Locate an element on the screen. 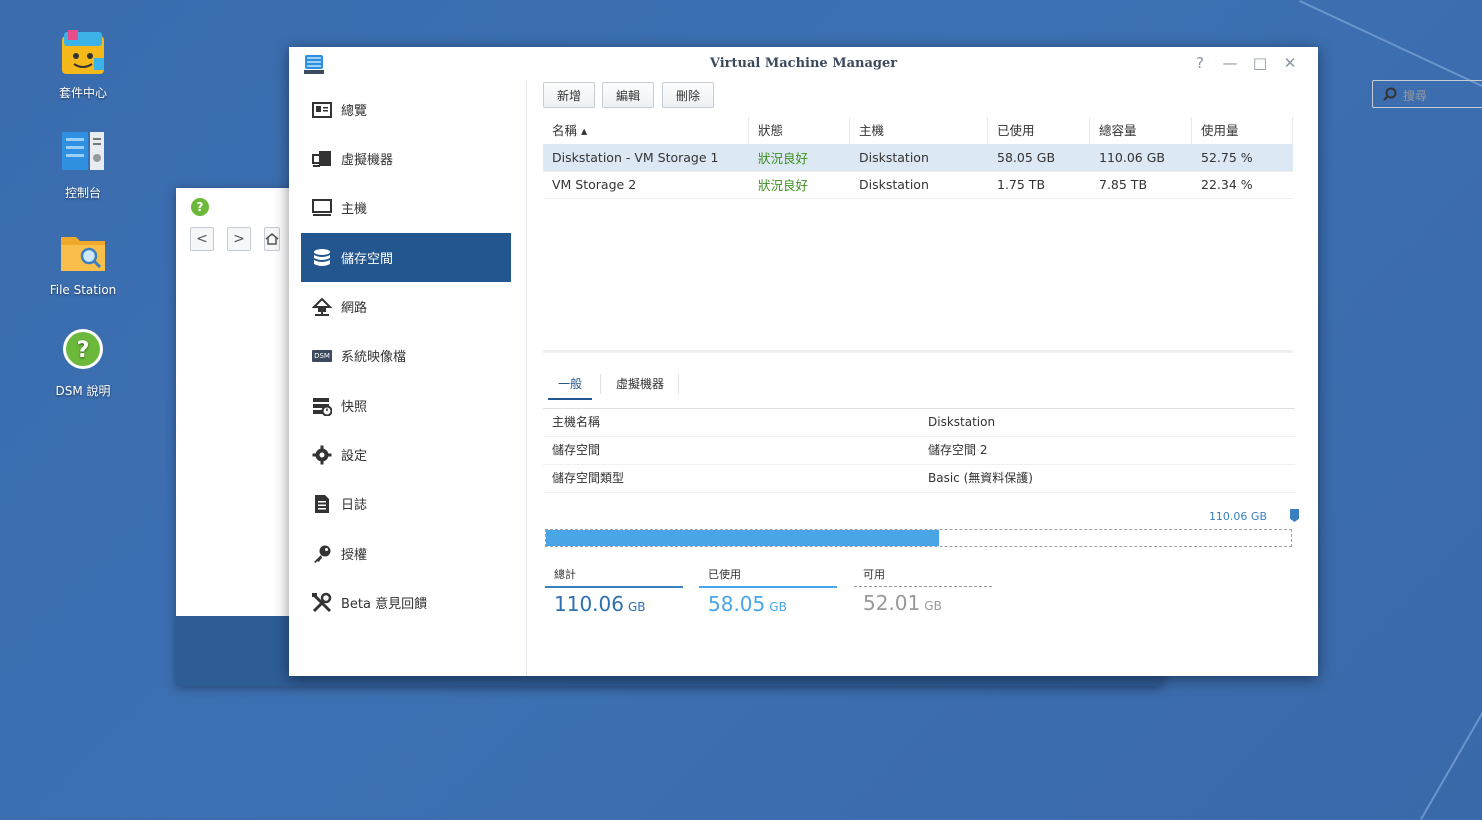  close-button: ✕ is located at coordinates (1290, 63).